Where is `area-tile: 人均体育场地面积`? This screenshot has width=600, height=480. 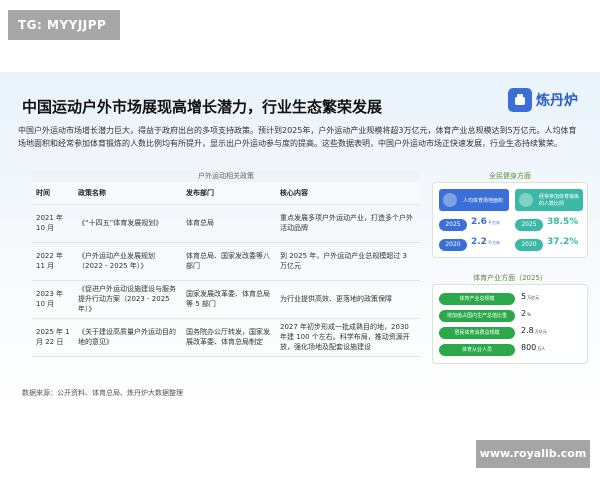
area-tile: 人均体育场地面积 is located at coordinates (474, 200).